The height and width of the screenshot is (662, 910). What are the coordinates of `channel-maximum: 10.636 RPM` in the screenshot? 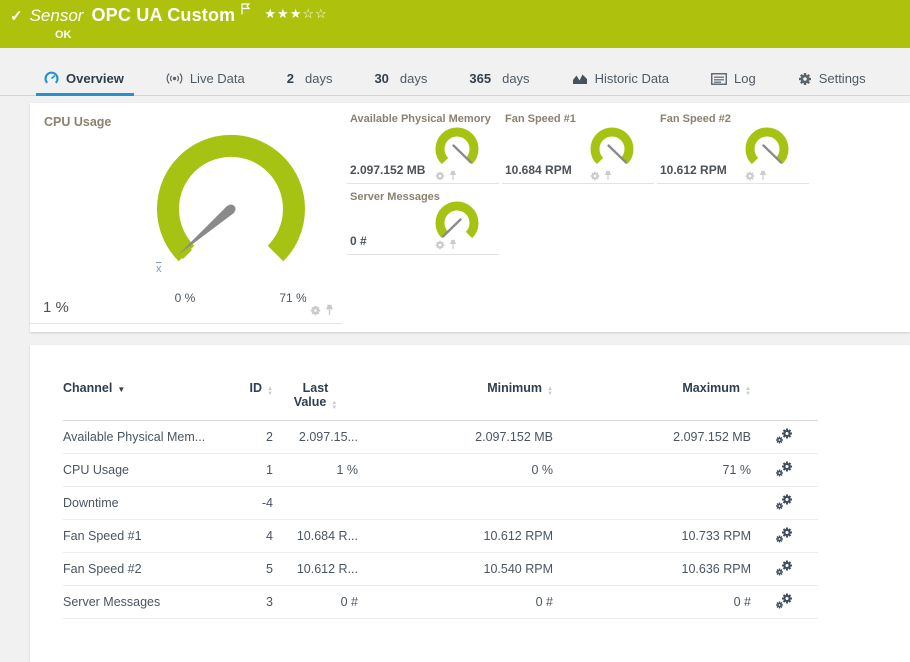 It's located at (652, 569).